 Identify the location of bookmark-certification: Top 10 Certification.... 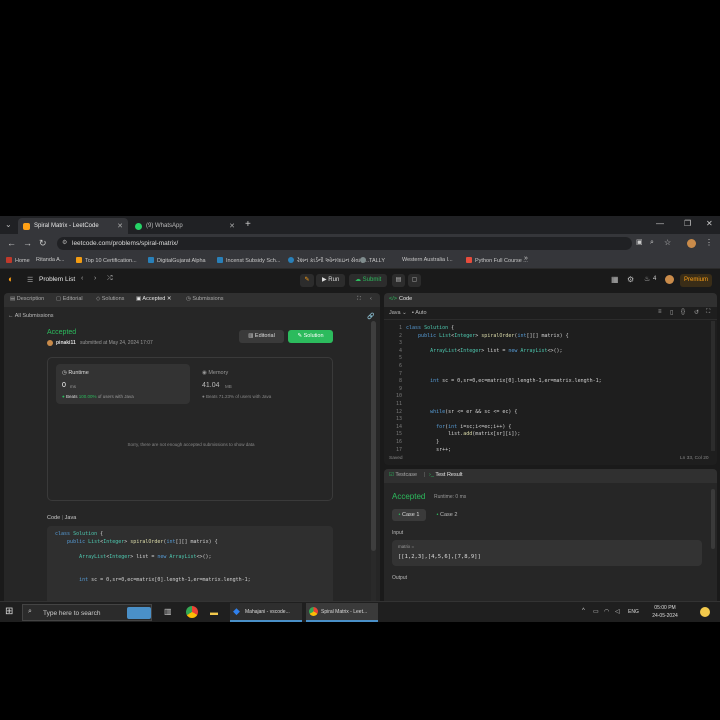
(106, 260).